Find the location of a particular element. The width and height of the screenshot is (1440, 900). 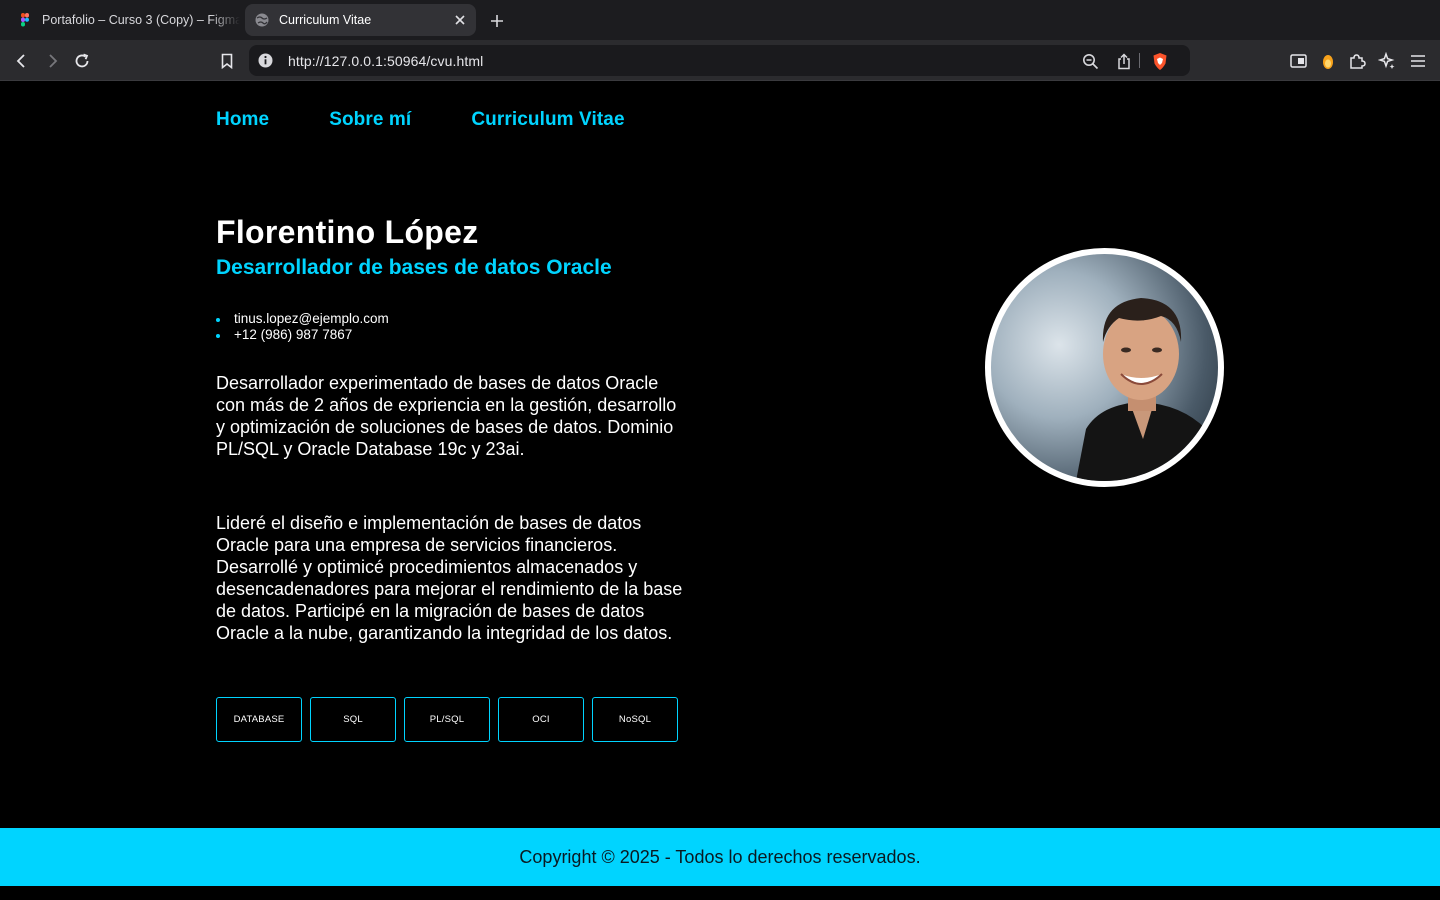

sidebar-toggle-icon is located at coordinates (1298, 61).